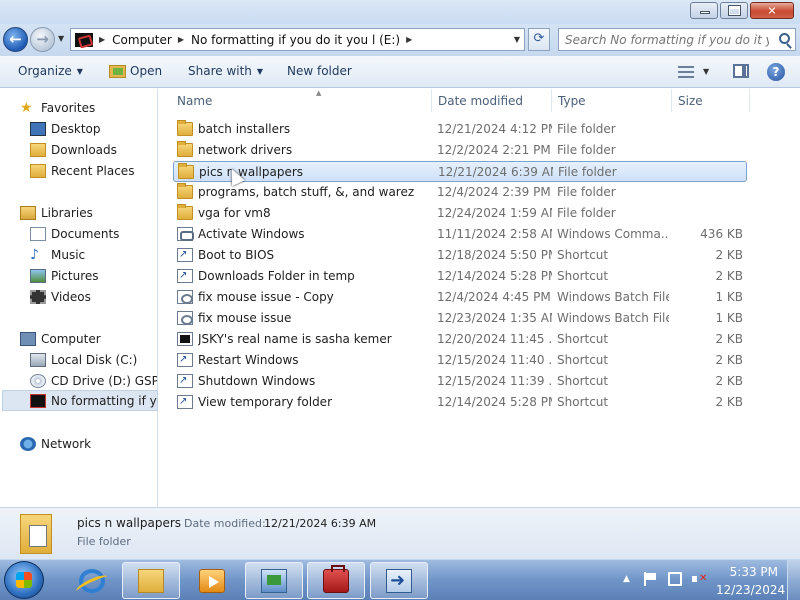  Describe the element at coordinates (704, 10) in the screenshot. I see `minimize-button` at that location.